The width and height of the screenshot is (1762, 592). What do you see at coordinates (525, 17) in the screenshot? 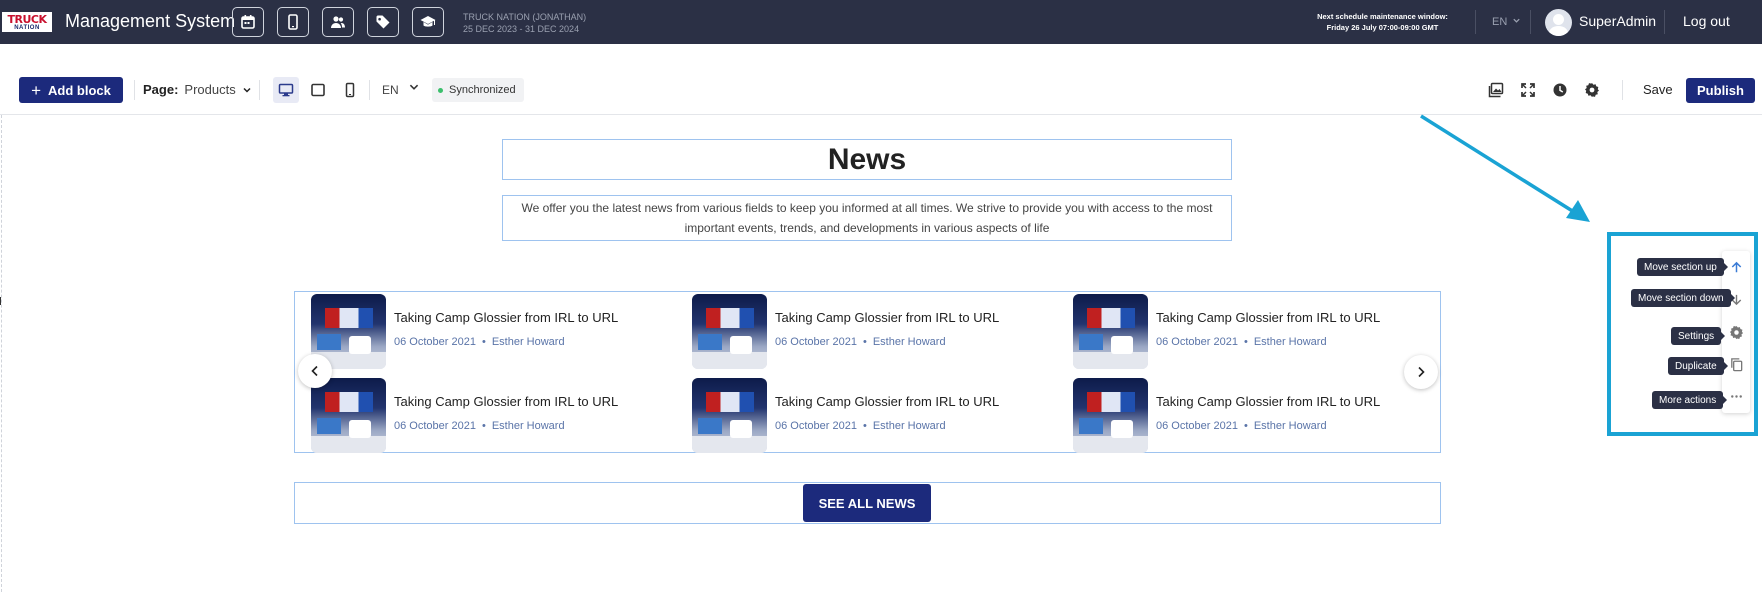
I see `tenant-name: TRUCK NATION (JONATHAN)` at bounding box center [525, 17].